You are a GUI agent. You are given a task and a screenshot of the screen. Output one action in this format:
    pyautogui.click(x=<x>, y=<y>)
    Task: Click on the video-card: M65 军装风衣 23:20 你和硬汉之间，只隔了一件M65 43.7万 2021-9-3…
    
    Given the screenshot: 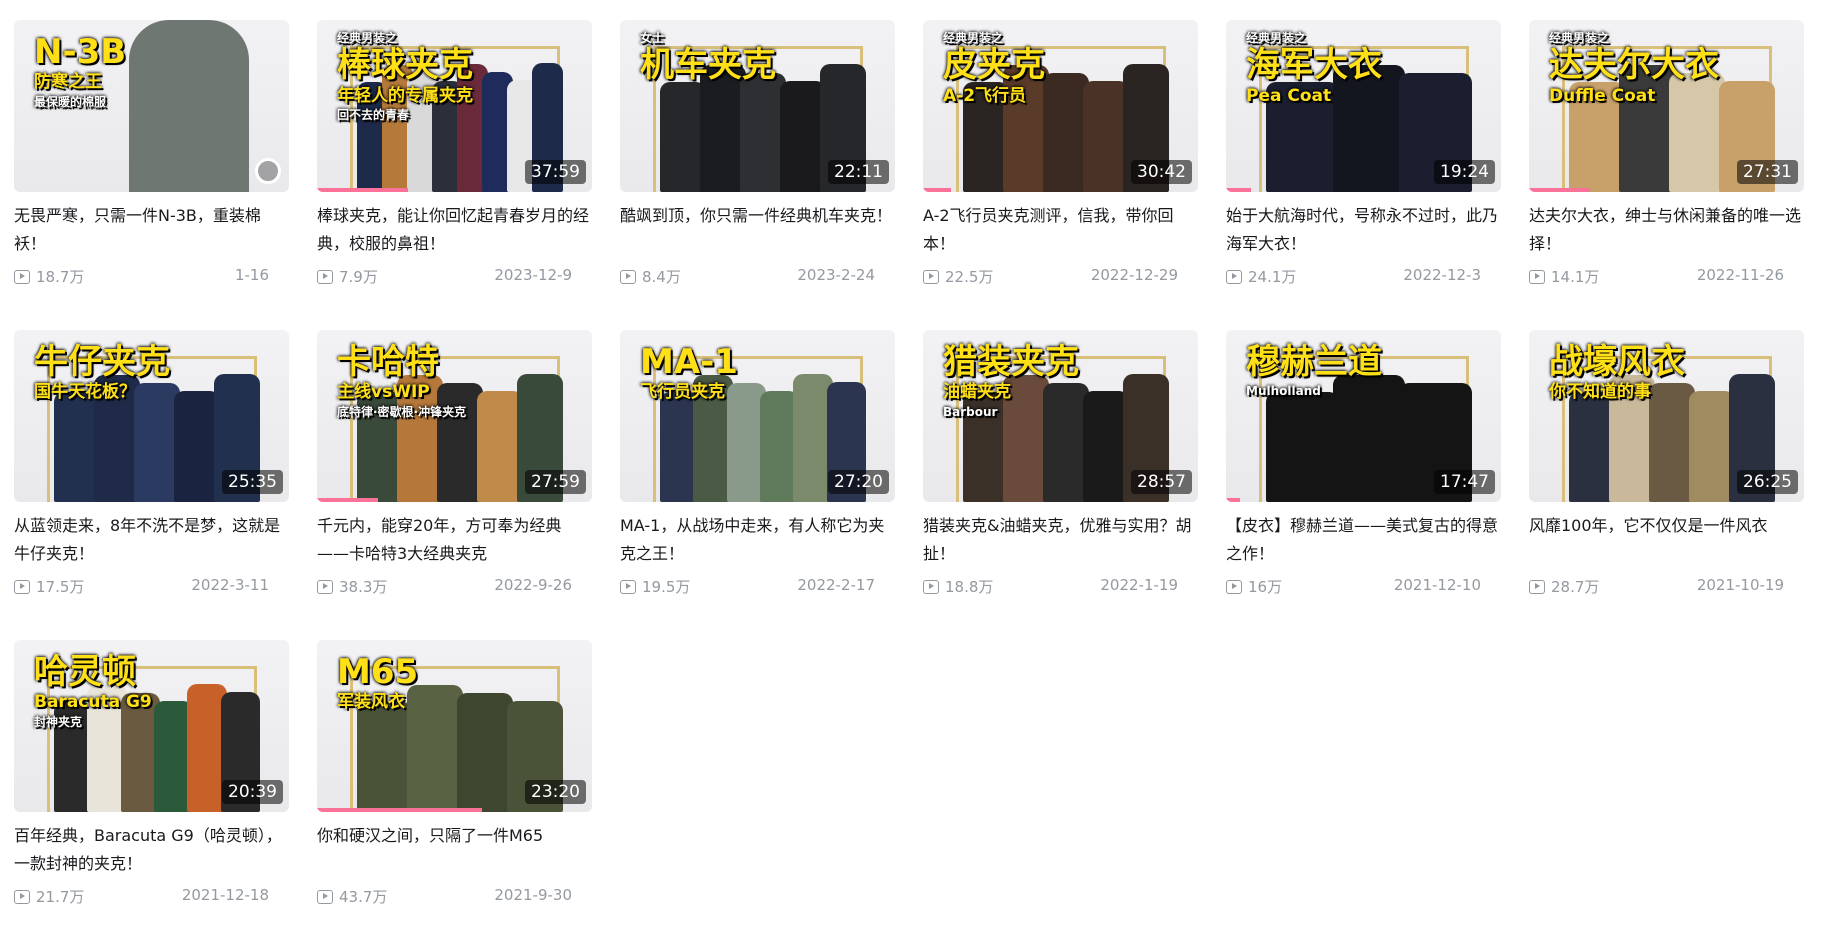 What is the action you would take?
    pyautogui.click(x=454, y=786)
    